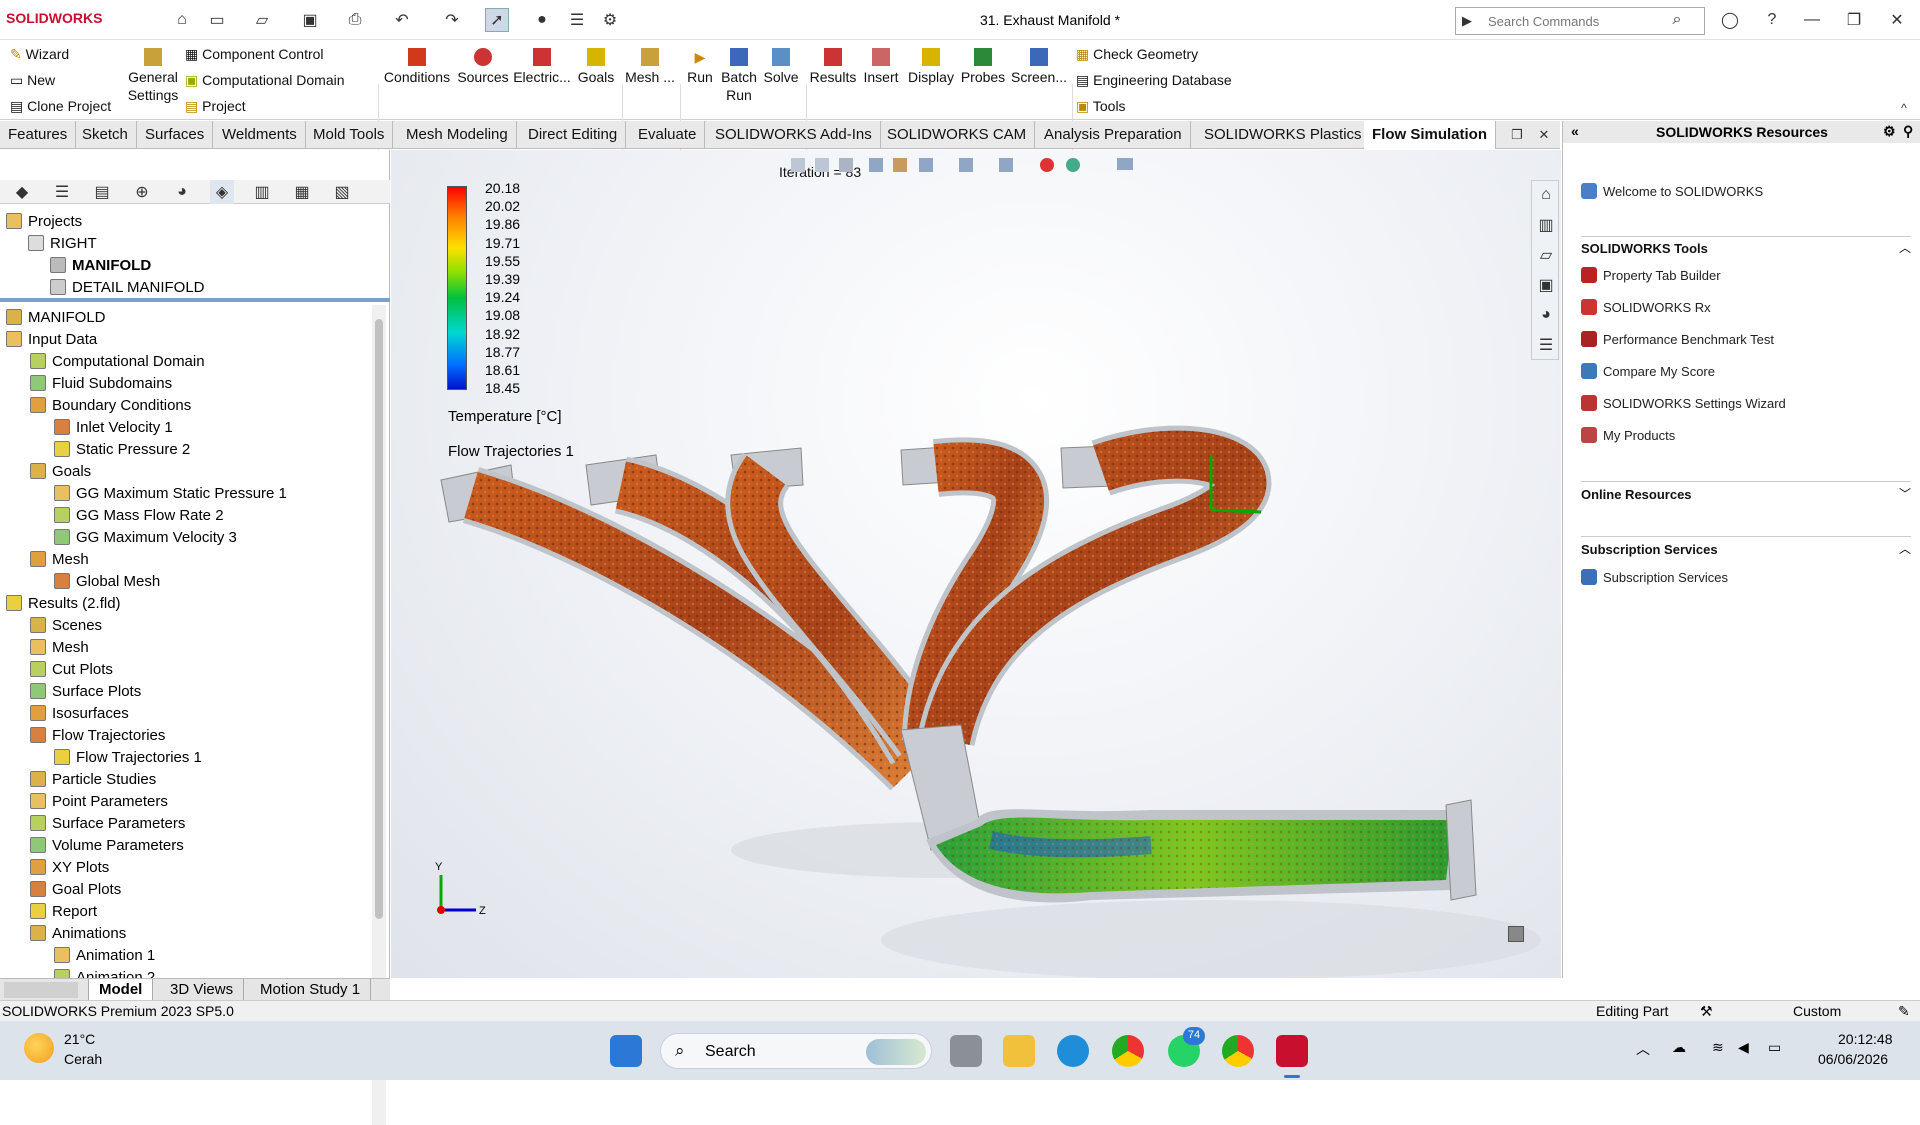 This screenshot has width=1920, height=1125. I want to click on tool-link: My Products, so click(1628, 435).